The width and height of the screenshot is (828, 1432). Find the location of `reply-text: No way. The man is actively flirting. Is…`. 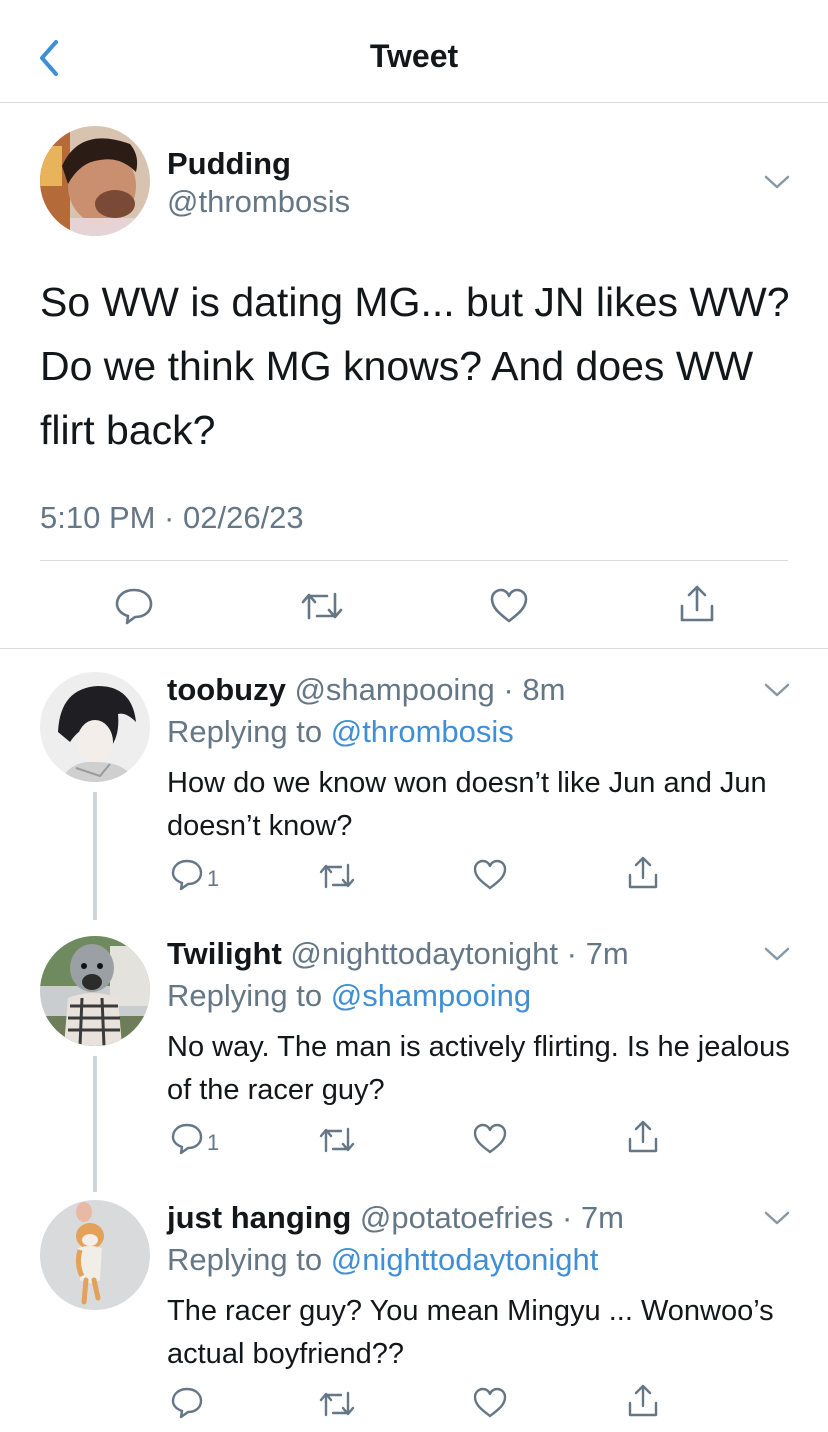

reply-text: No way. The man is actively flirting. Is… is located at coordinates (478, 1068).